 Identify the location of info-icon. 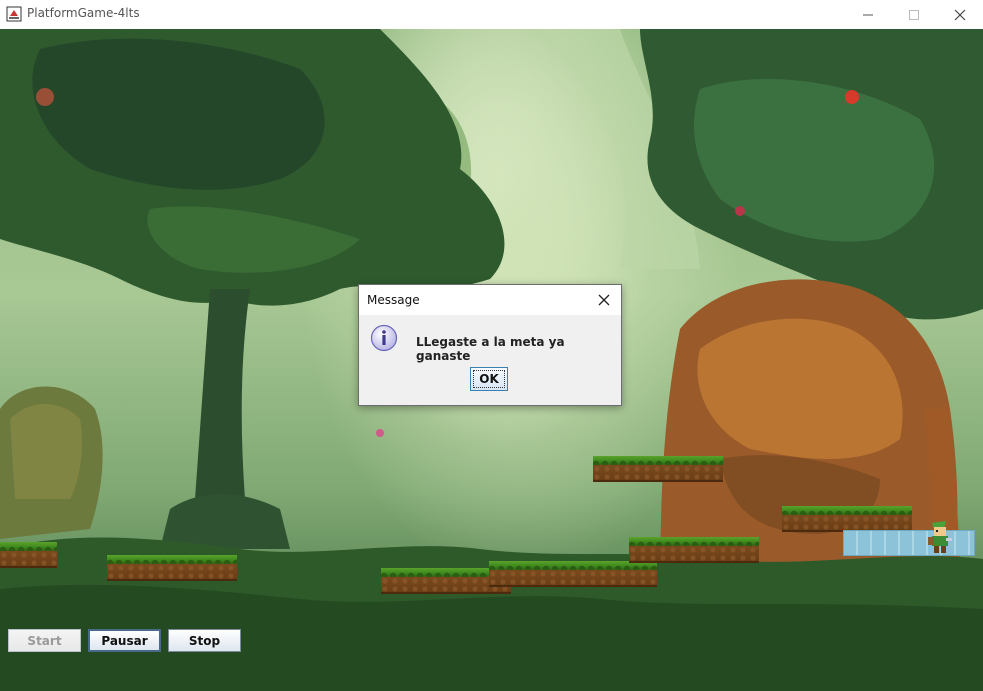
(384, 338).